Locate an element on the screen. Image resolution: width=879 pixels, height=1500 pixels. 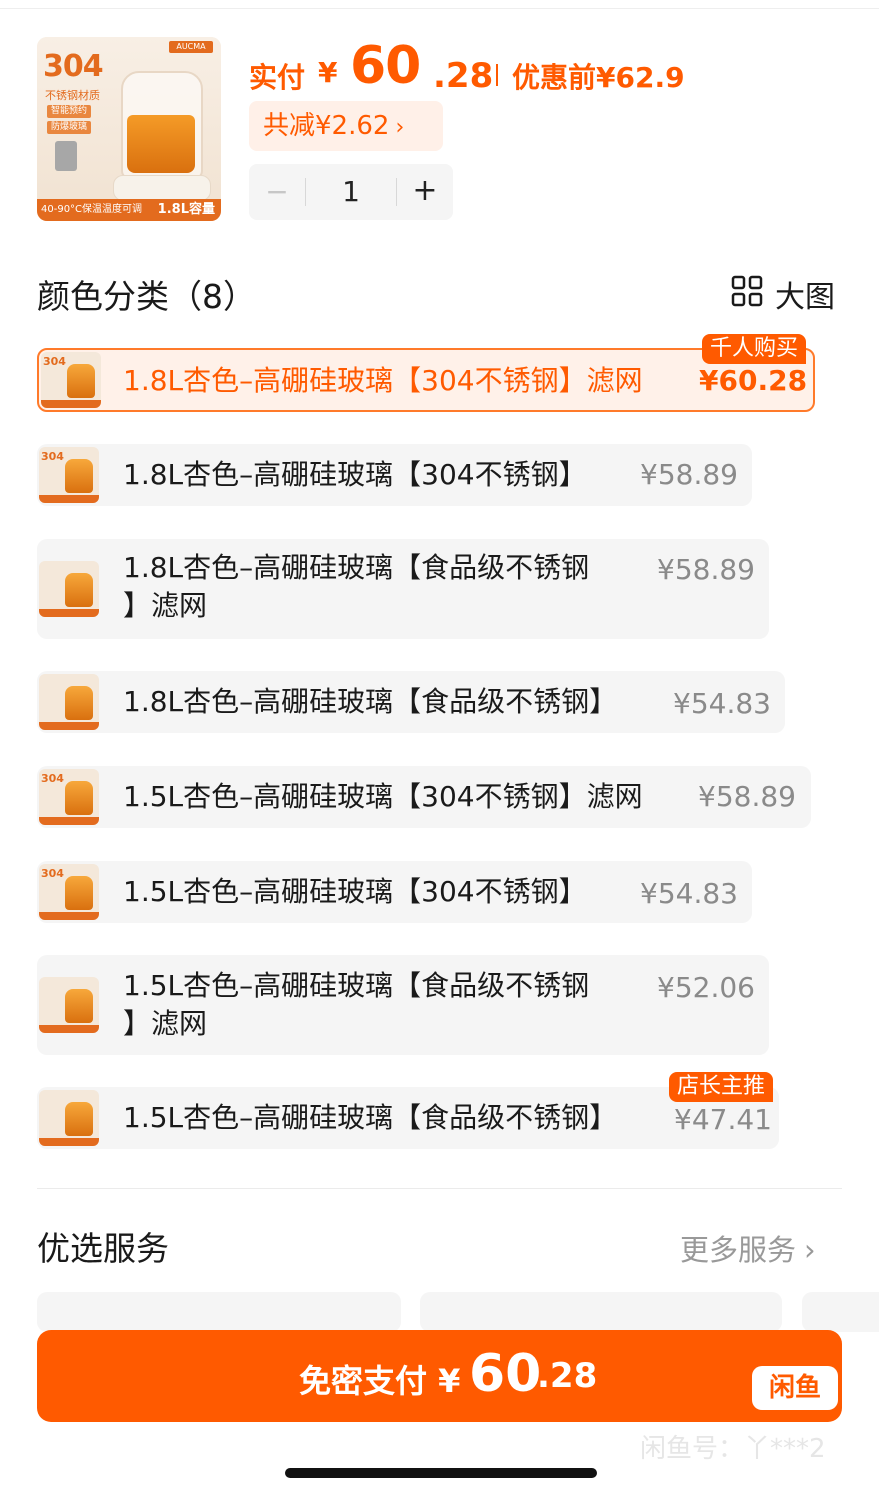
image-strip: 40-90°C保温温度可调 1.8L容量 is located at coordinates (129, 210).